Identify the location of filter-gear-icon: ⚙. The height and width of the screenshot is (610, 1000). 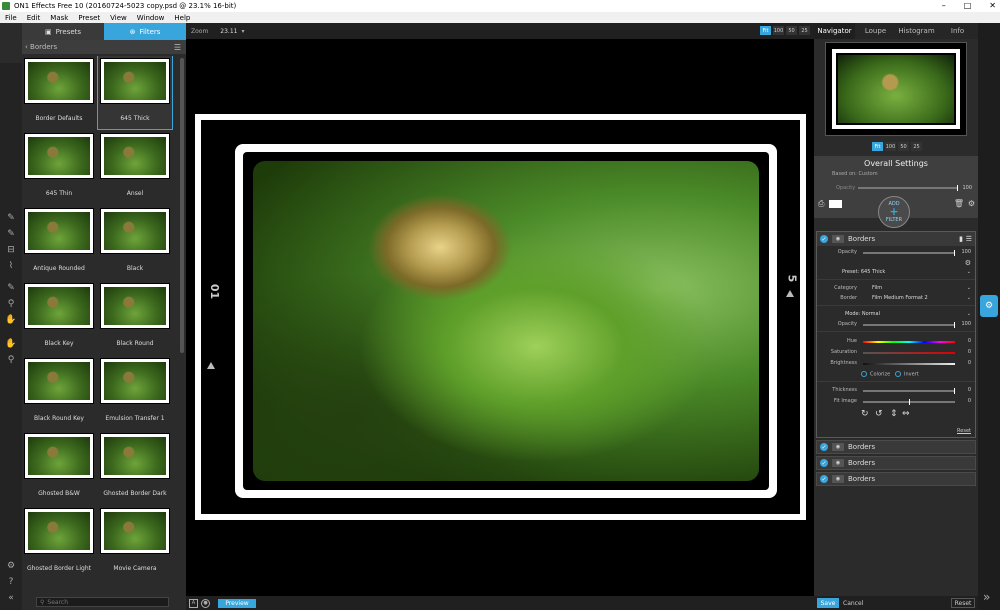
(968, 263).